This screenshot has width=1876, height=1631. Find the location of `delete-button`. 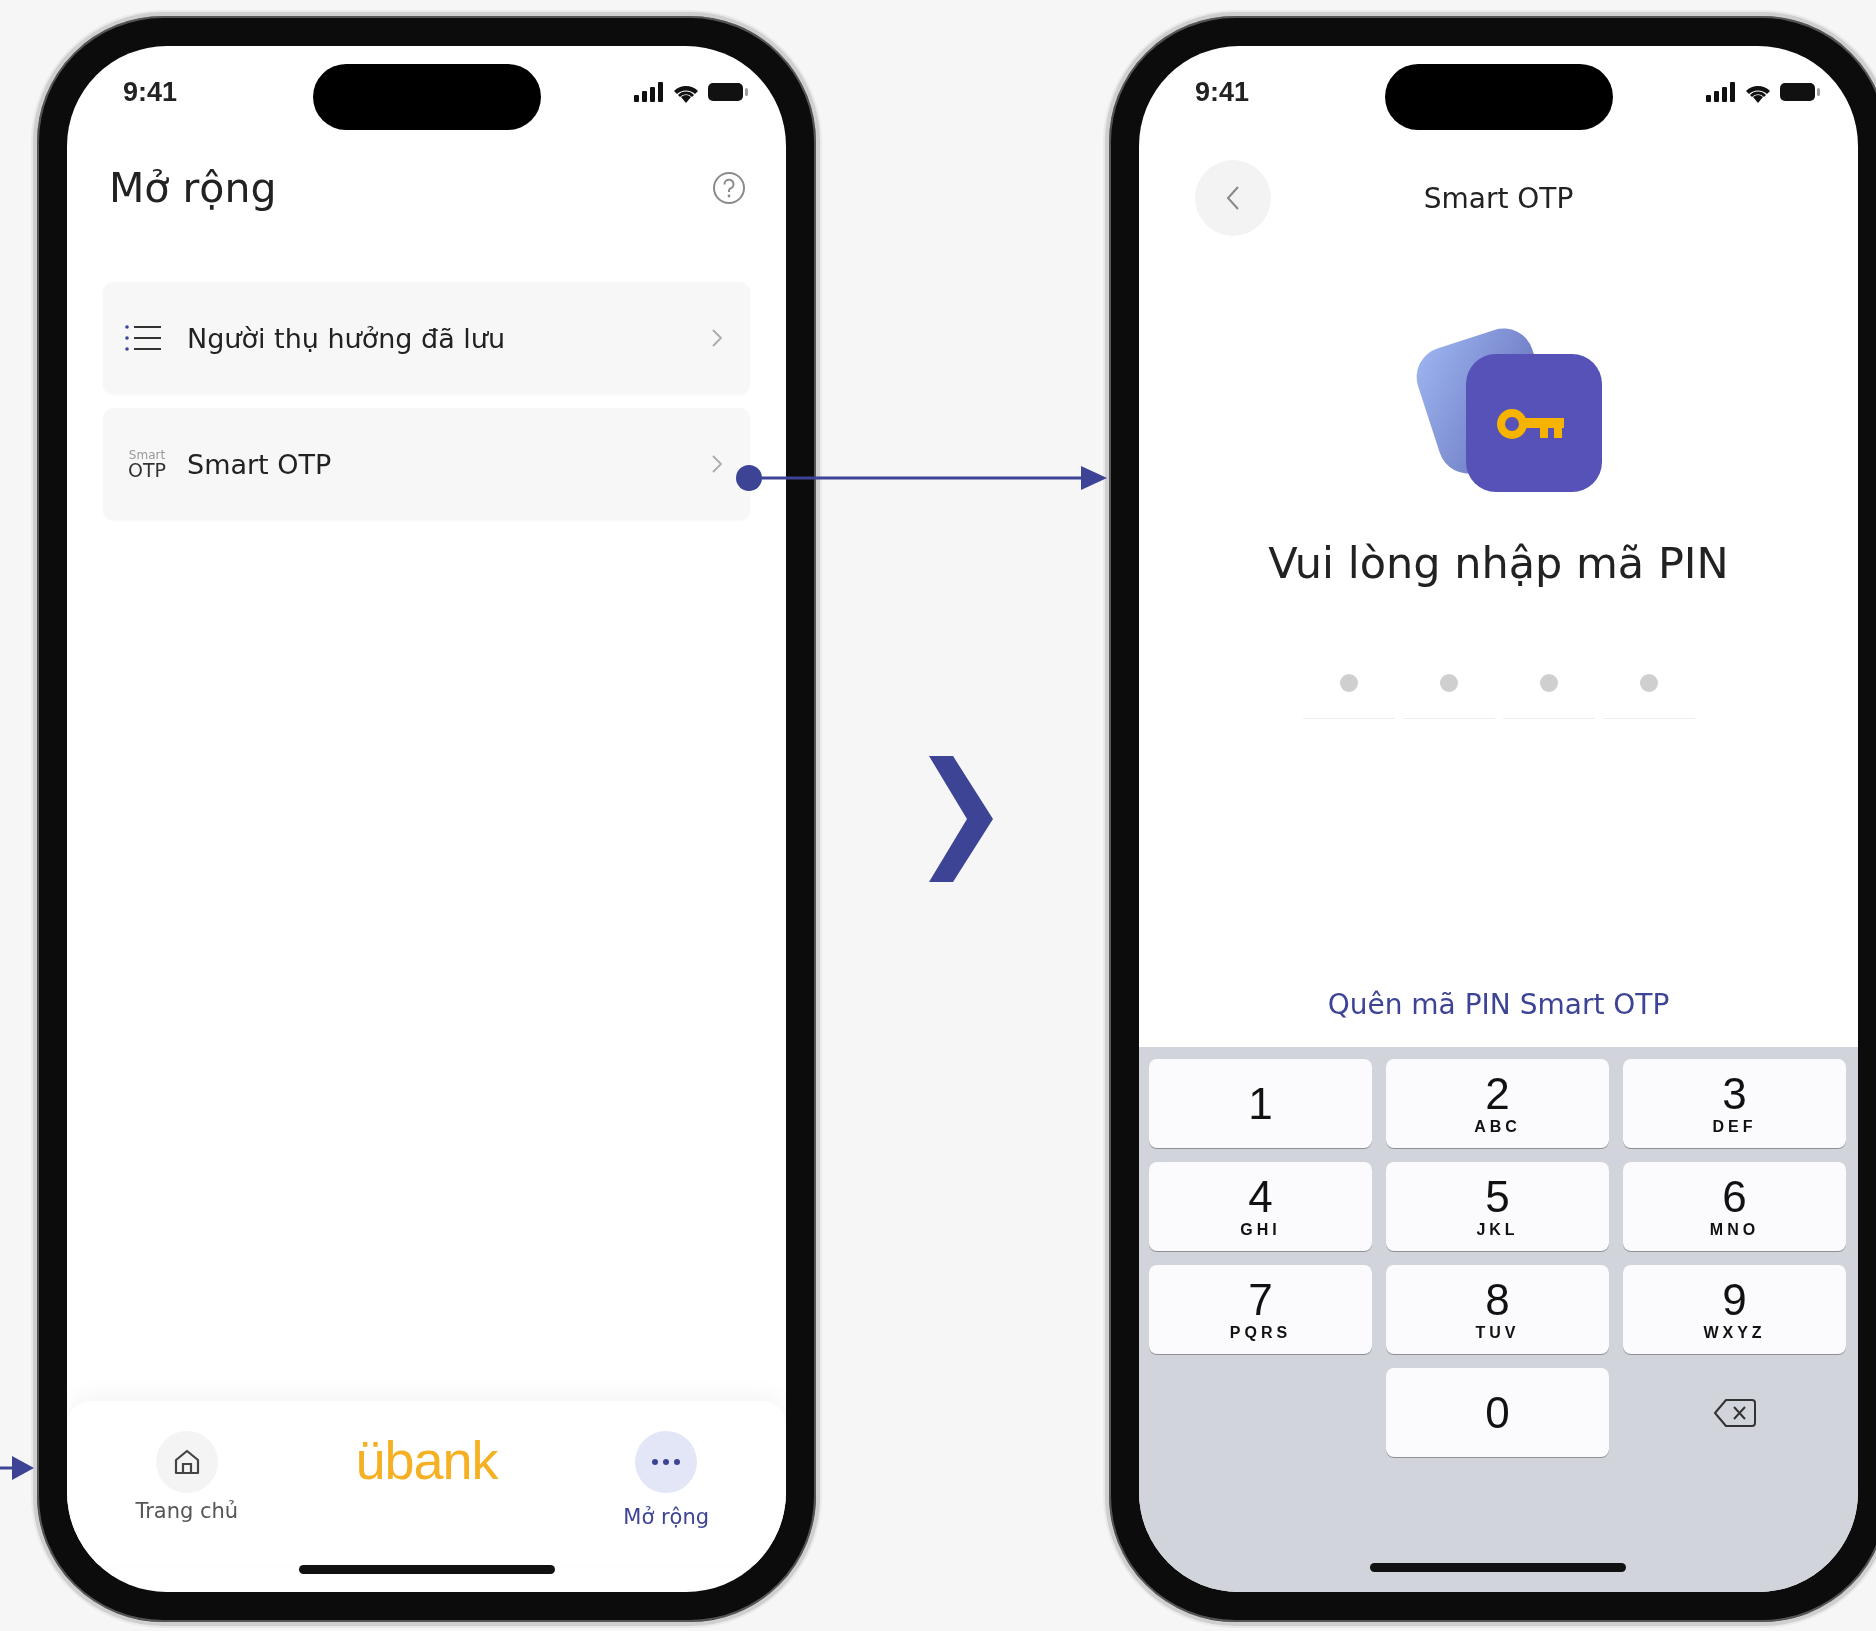

delete-button is located at coordinates (1734, 1412).